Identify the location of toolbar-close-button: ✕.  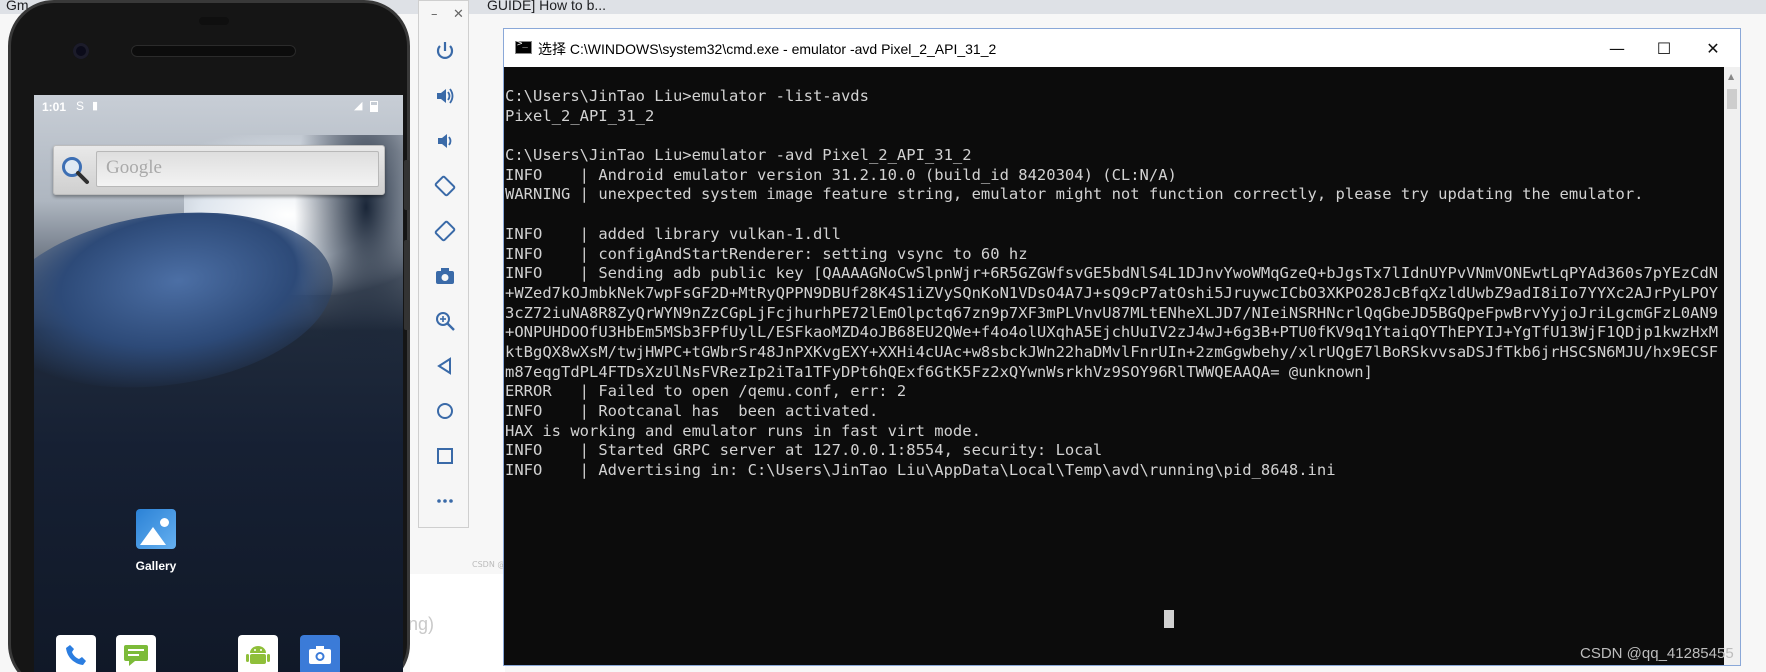
(458, 14).